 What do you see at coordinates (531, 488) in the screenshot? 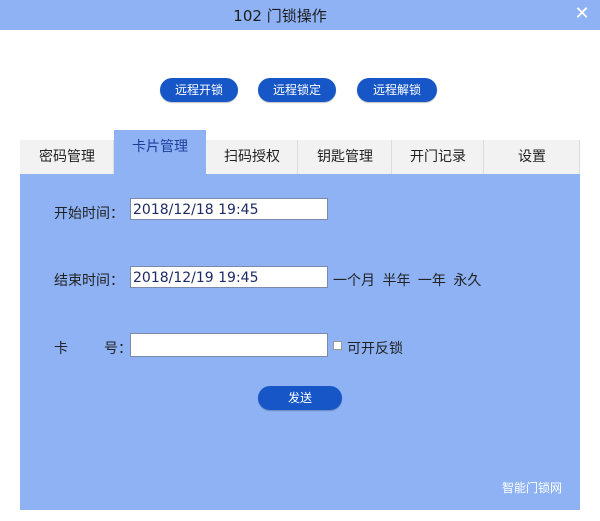
I see `watermark-text: 智能门锁网` at bounding box center [531, 488].